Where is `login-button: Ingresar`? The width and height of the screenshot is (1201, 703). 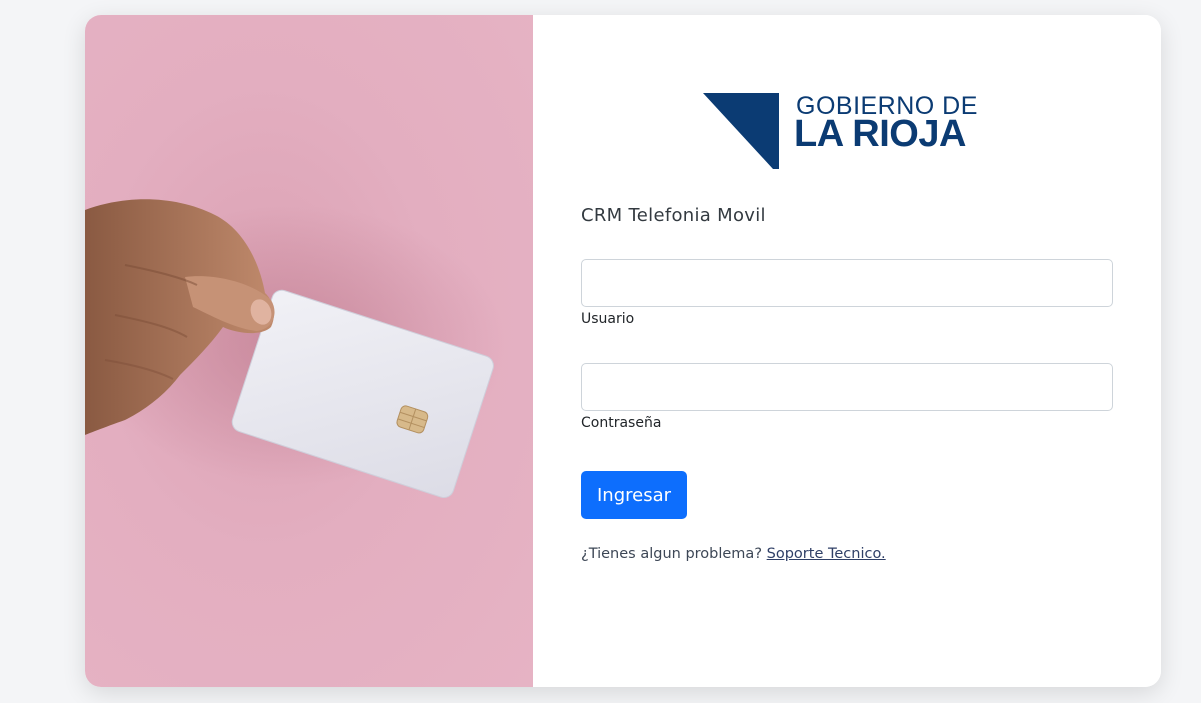 login-button: Ingresar is located at coordinates (634, 495).